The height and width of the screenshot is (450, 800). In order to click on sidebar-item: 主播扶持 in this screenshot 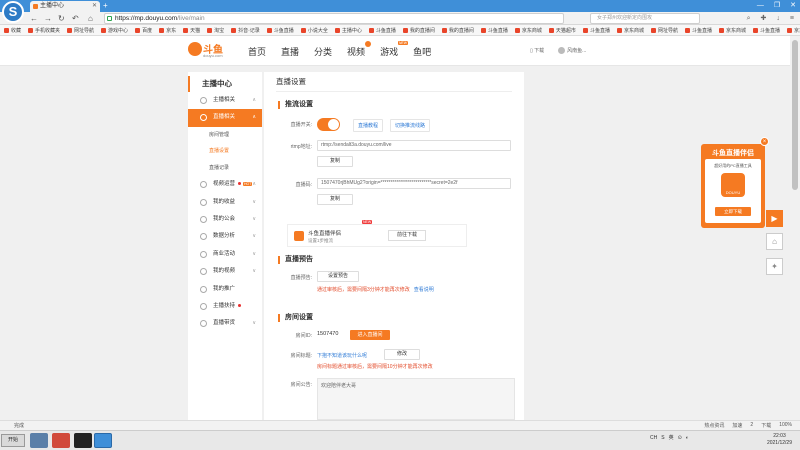, I will do `click(225, 306)`.